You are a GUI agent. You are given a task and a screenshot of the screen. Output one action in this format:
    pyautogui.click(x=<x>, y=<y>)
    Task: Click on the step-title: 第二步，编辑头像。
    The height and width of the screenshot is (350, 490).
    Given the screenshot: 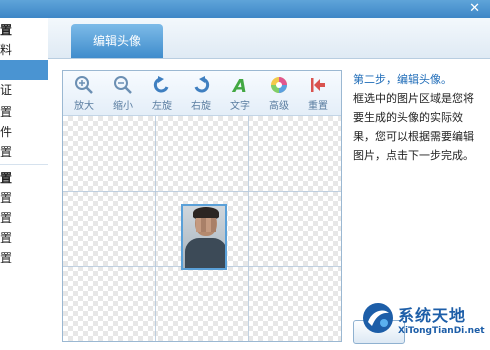 What is the action you would take?
    pyautogui.click(x=402, y=79)
    